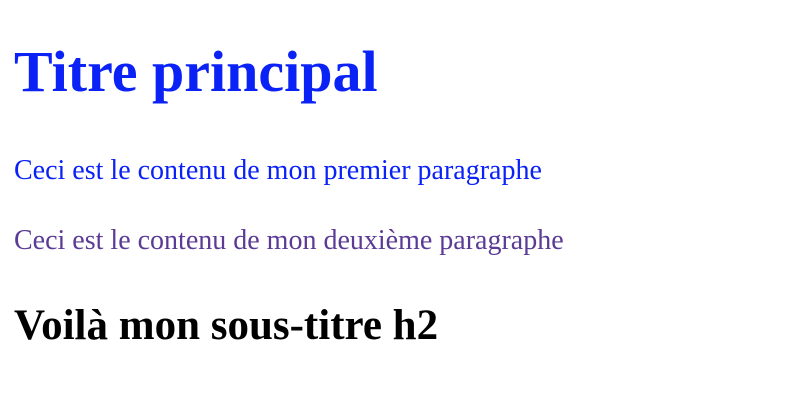  I want to click on page-title: Titre principal, so click(196, 71).